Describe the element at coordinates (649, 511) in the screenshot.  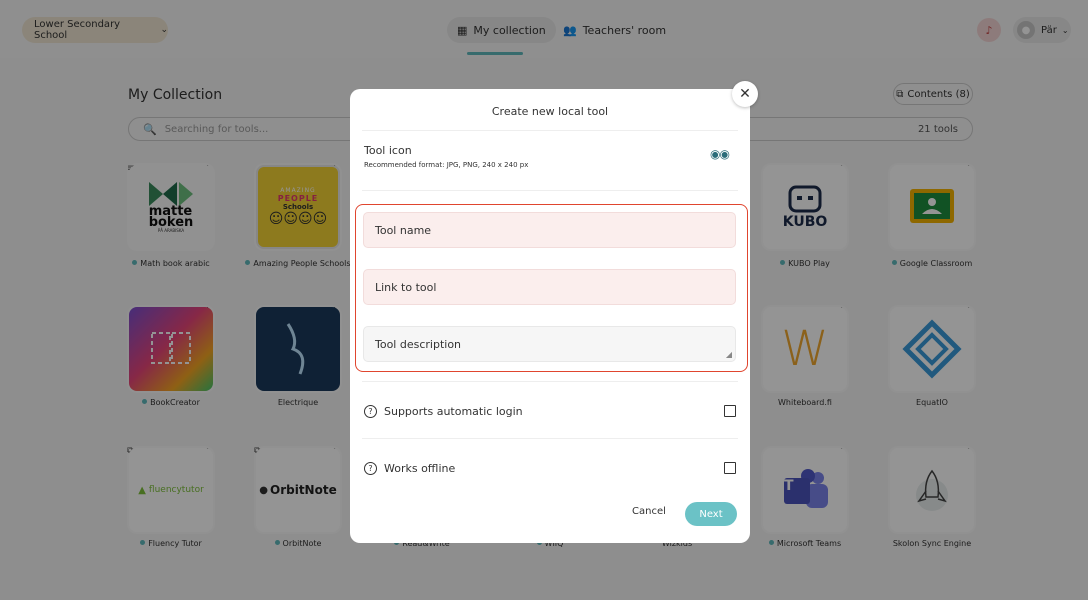
I see `cancel-button: Cancel` at that location.